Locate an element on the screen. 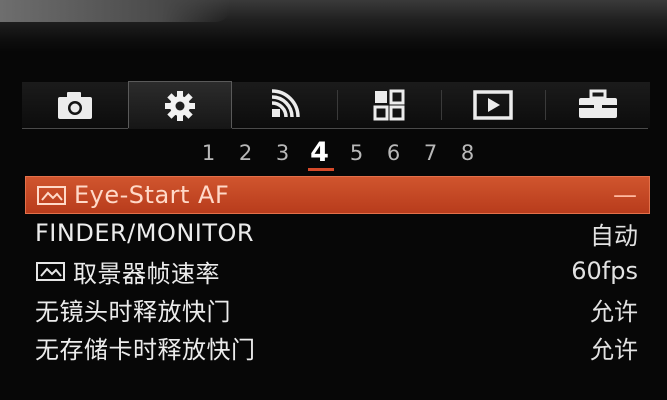 This screenshot has width=667, height=400. tab-playback is located at coordinates (493, 105).